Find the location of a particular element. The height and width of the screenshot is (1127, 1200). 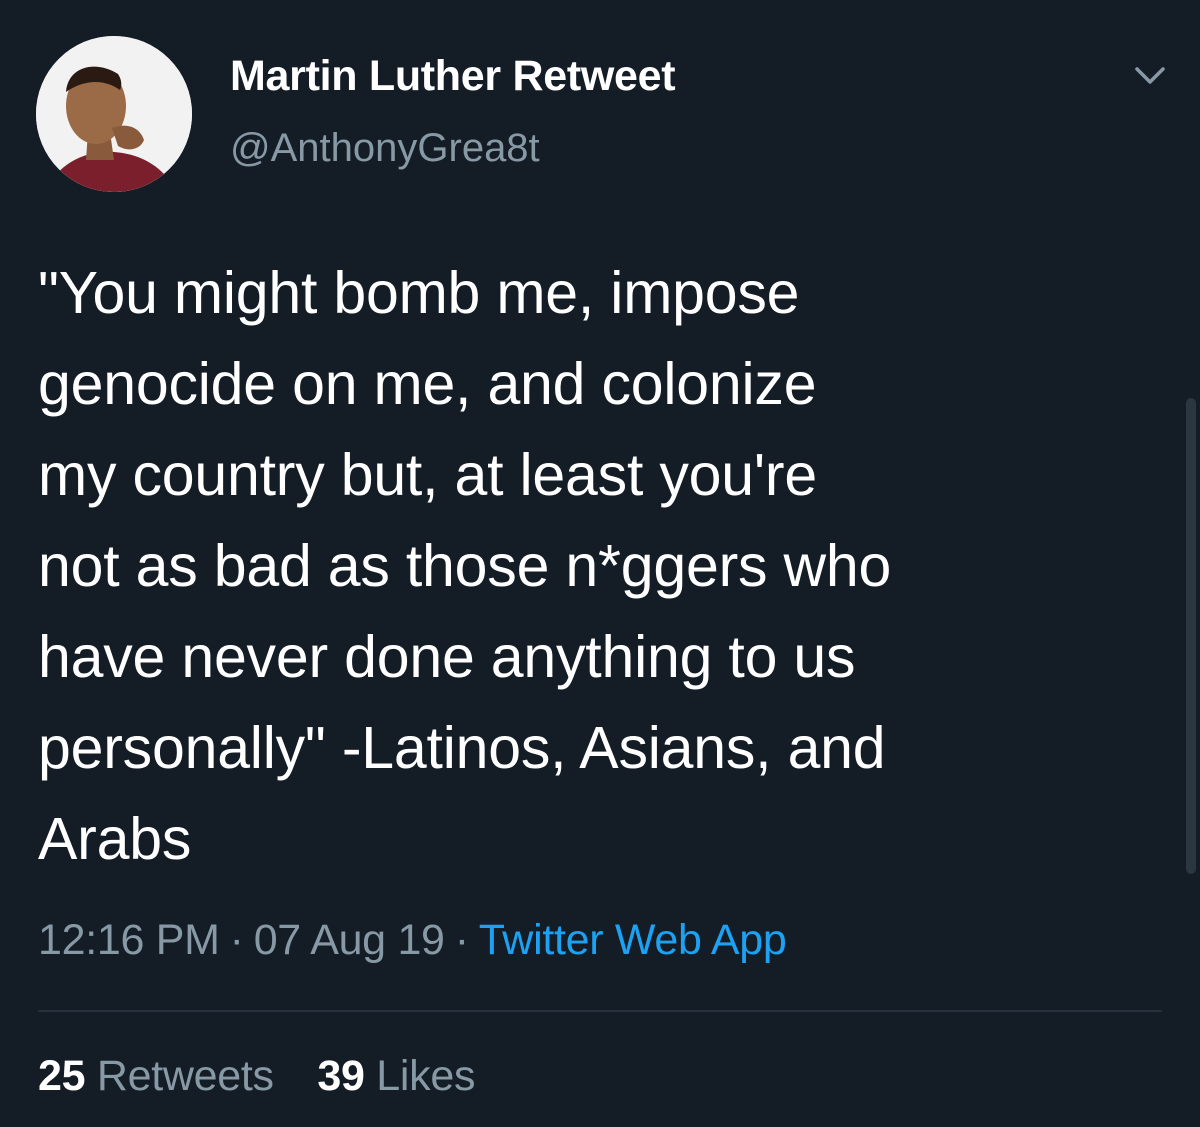

profile-photo-icon is located at coordinates (114, 114).